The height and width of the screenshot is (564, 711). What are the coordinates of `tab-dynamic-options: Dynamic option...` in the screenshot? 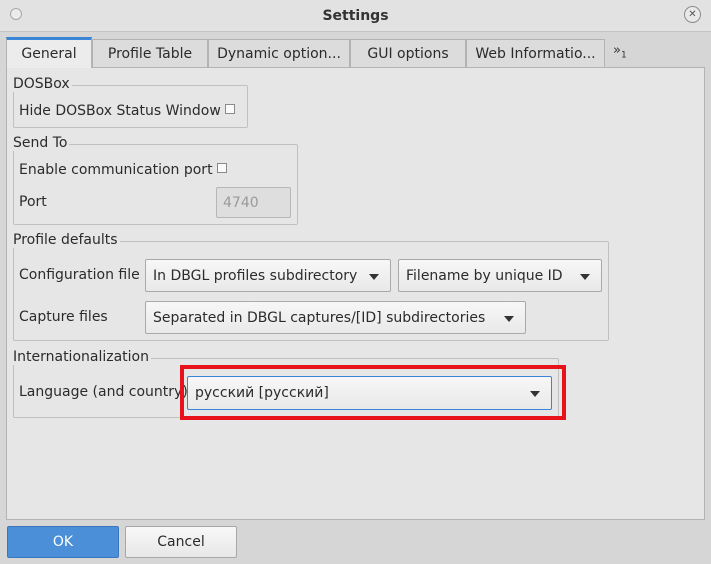 It's located at (279, 53).